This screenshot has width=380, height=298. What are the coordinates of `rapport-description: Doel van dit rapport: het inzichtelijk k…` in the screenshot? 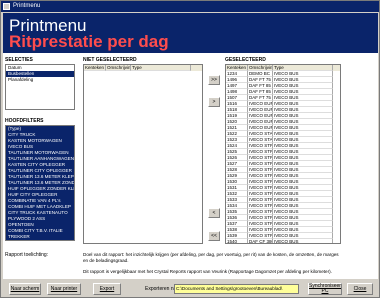 It's located at (211, 257).